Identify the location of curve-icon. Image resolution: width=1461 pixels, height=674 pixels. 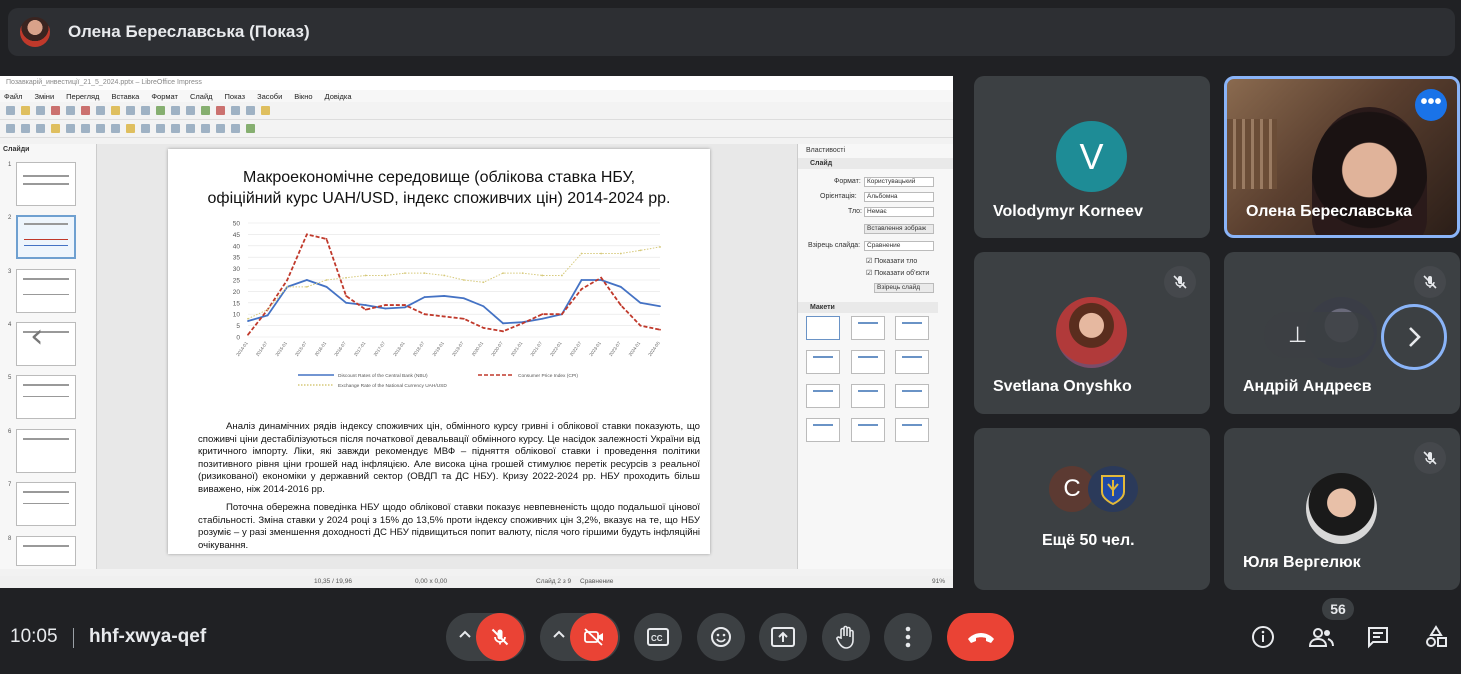
(130, 128).